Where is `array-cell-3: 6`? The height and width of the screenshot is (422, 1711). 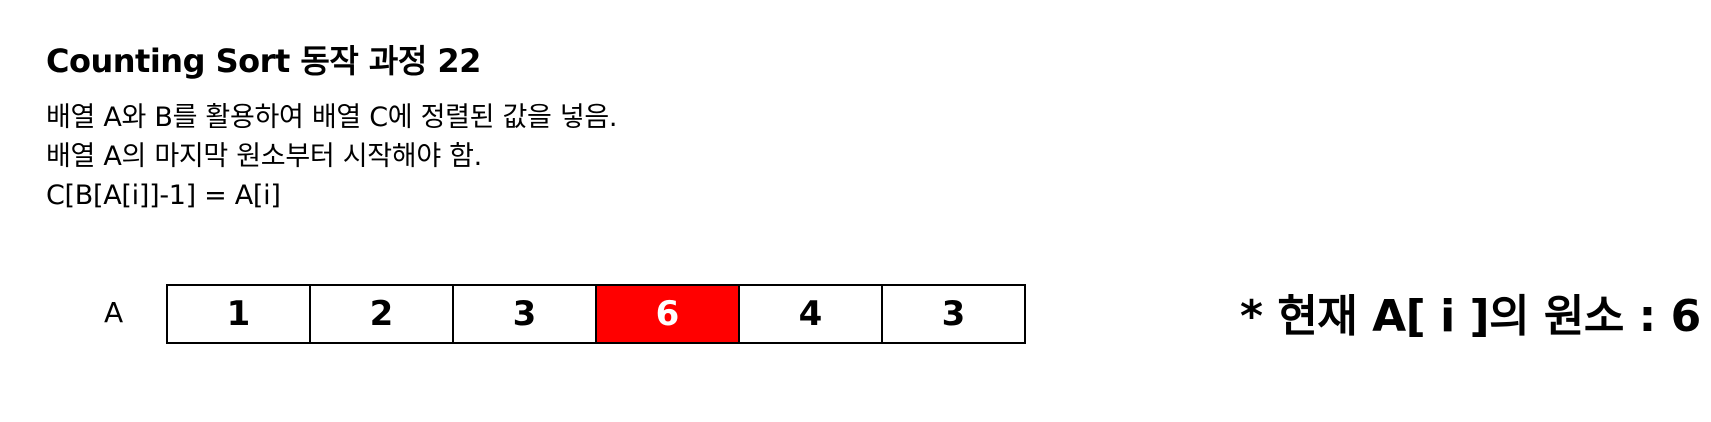 array-cell-3: 6 is located at coordinates (666, 314).